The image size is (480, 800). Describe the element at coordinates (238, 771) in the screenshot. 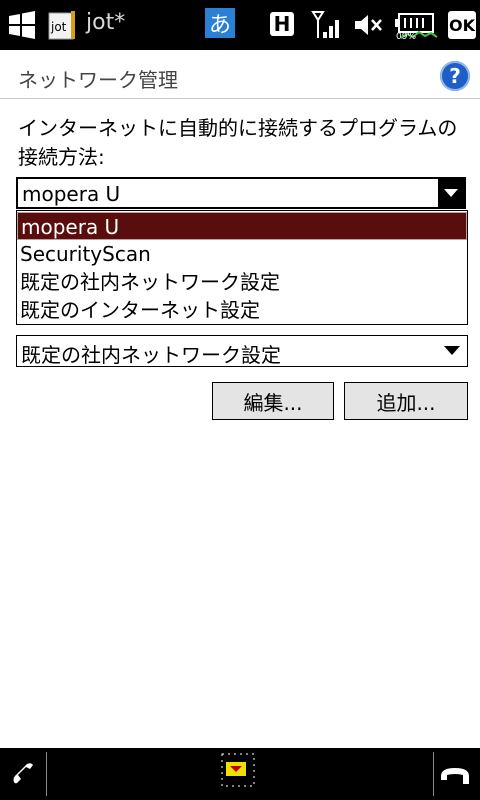

I see `keyboard-icon` at that location.